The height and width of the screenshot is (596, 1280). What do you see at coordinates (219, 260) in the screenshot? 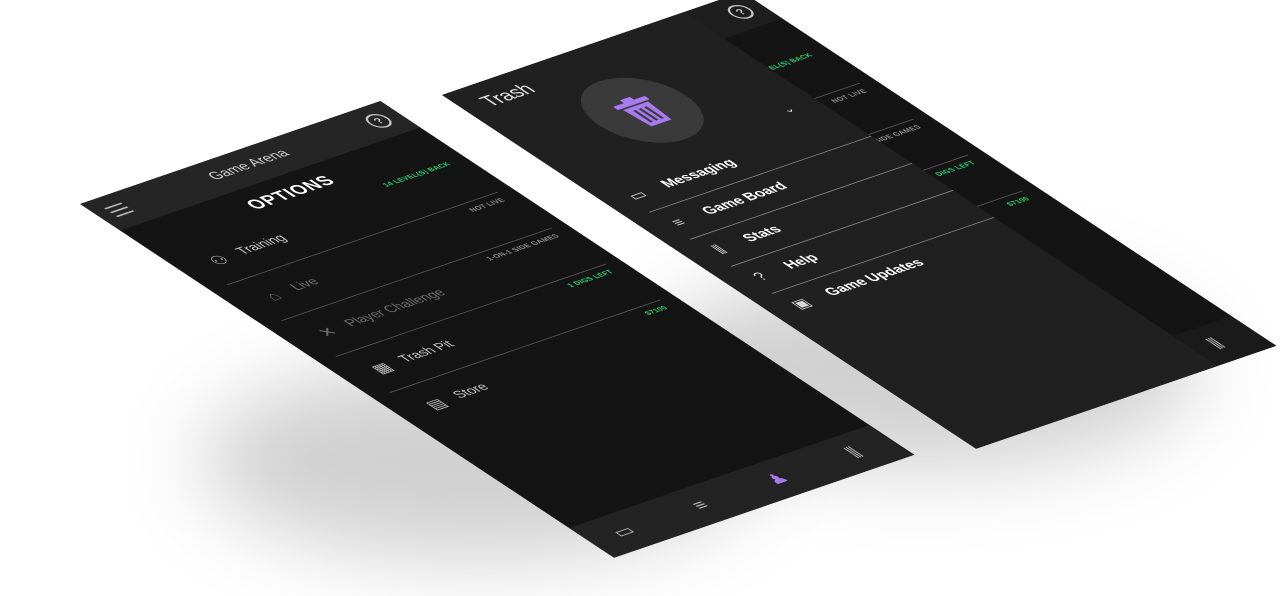
I see `training-icon: ⚇` at bounding box center [219, 260].